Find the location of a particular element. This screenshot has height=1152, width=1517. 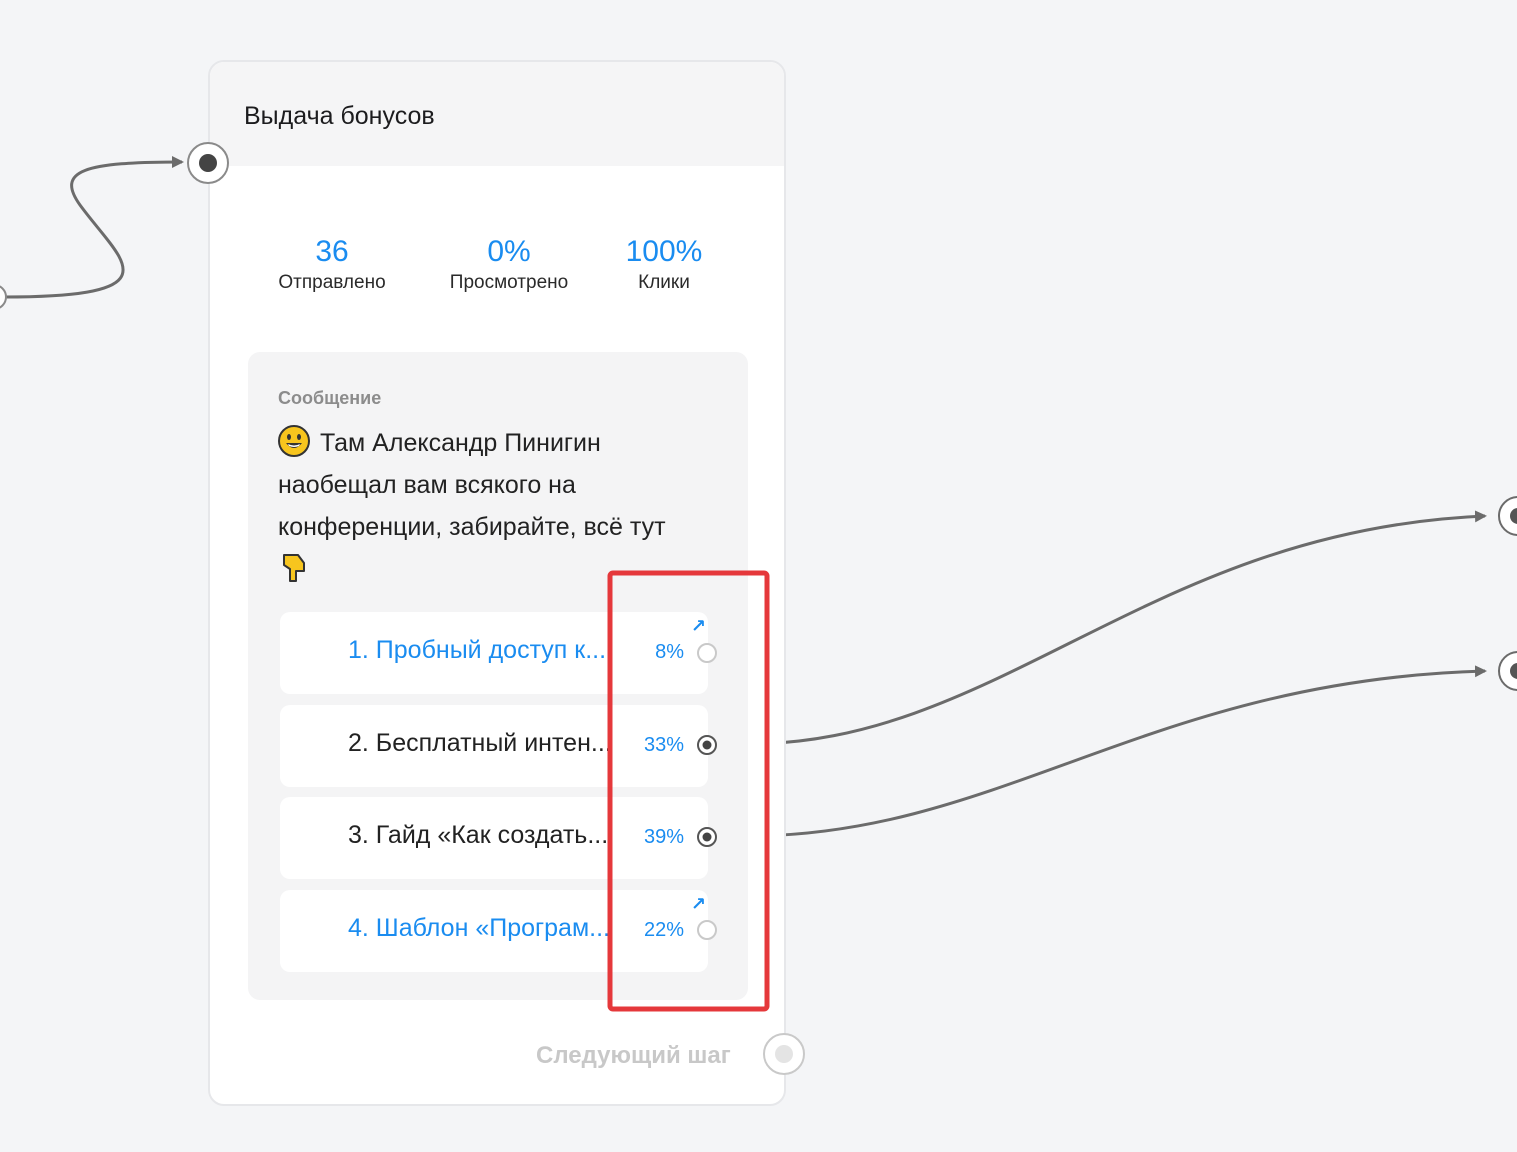

message-button-3: 3. Гайд «Как создать... 39% is located at coordinates (494, 838).